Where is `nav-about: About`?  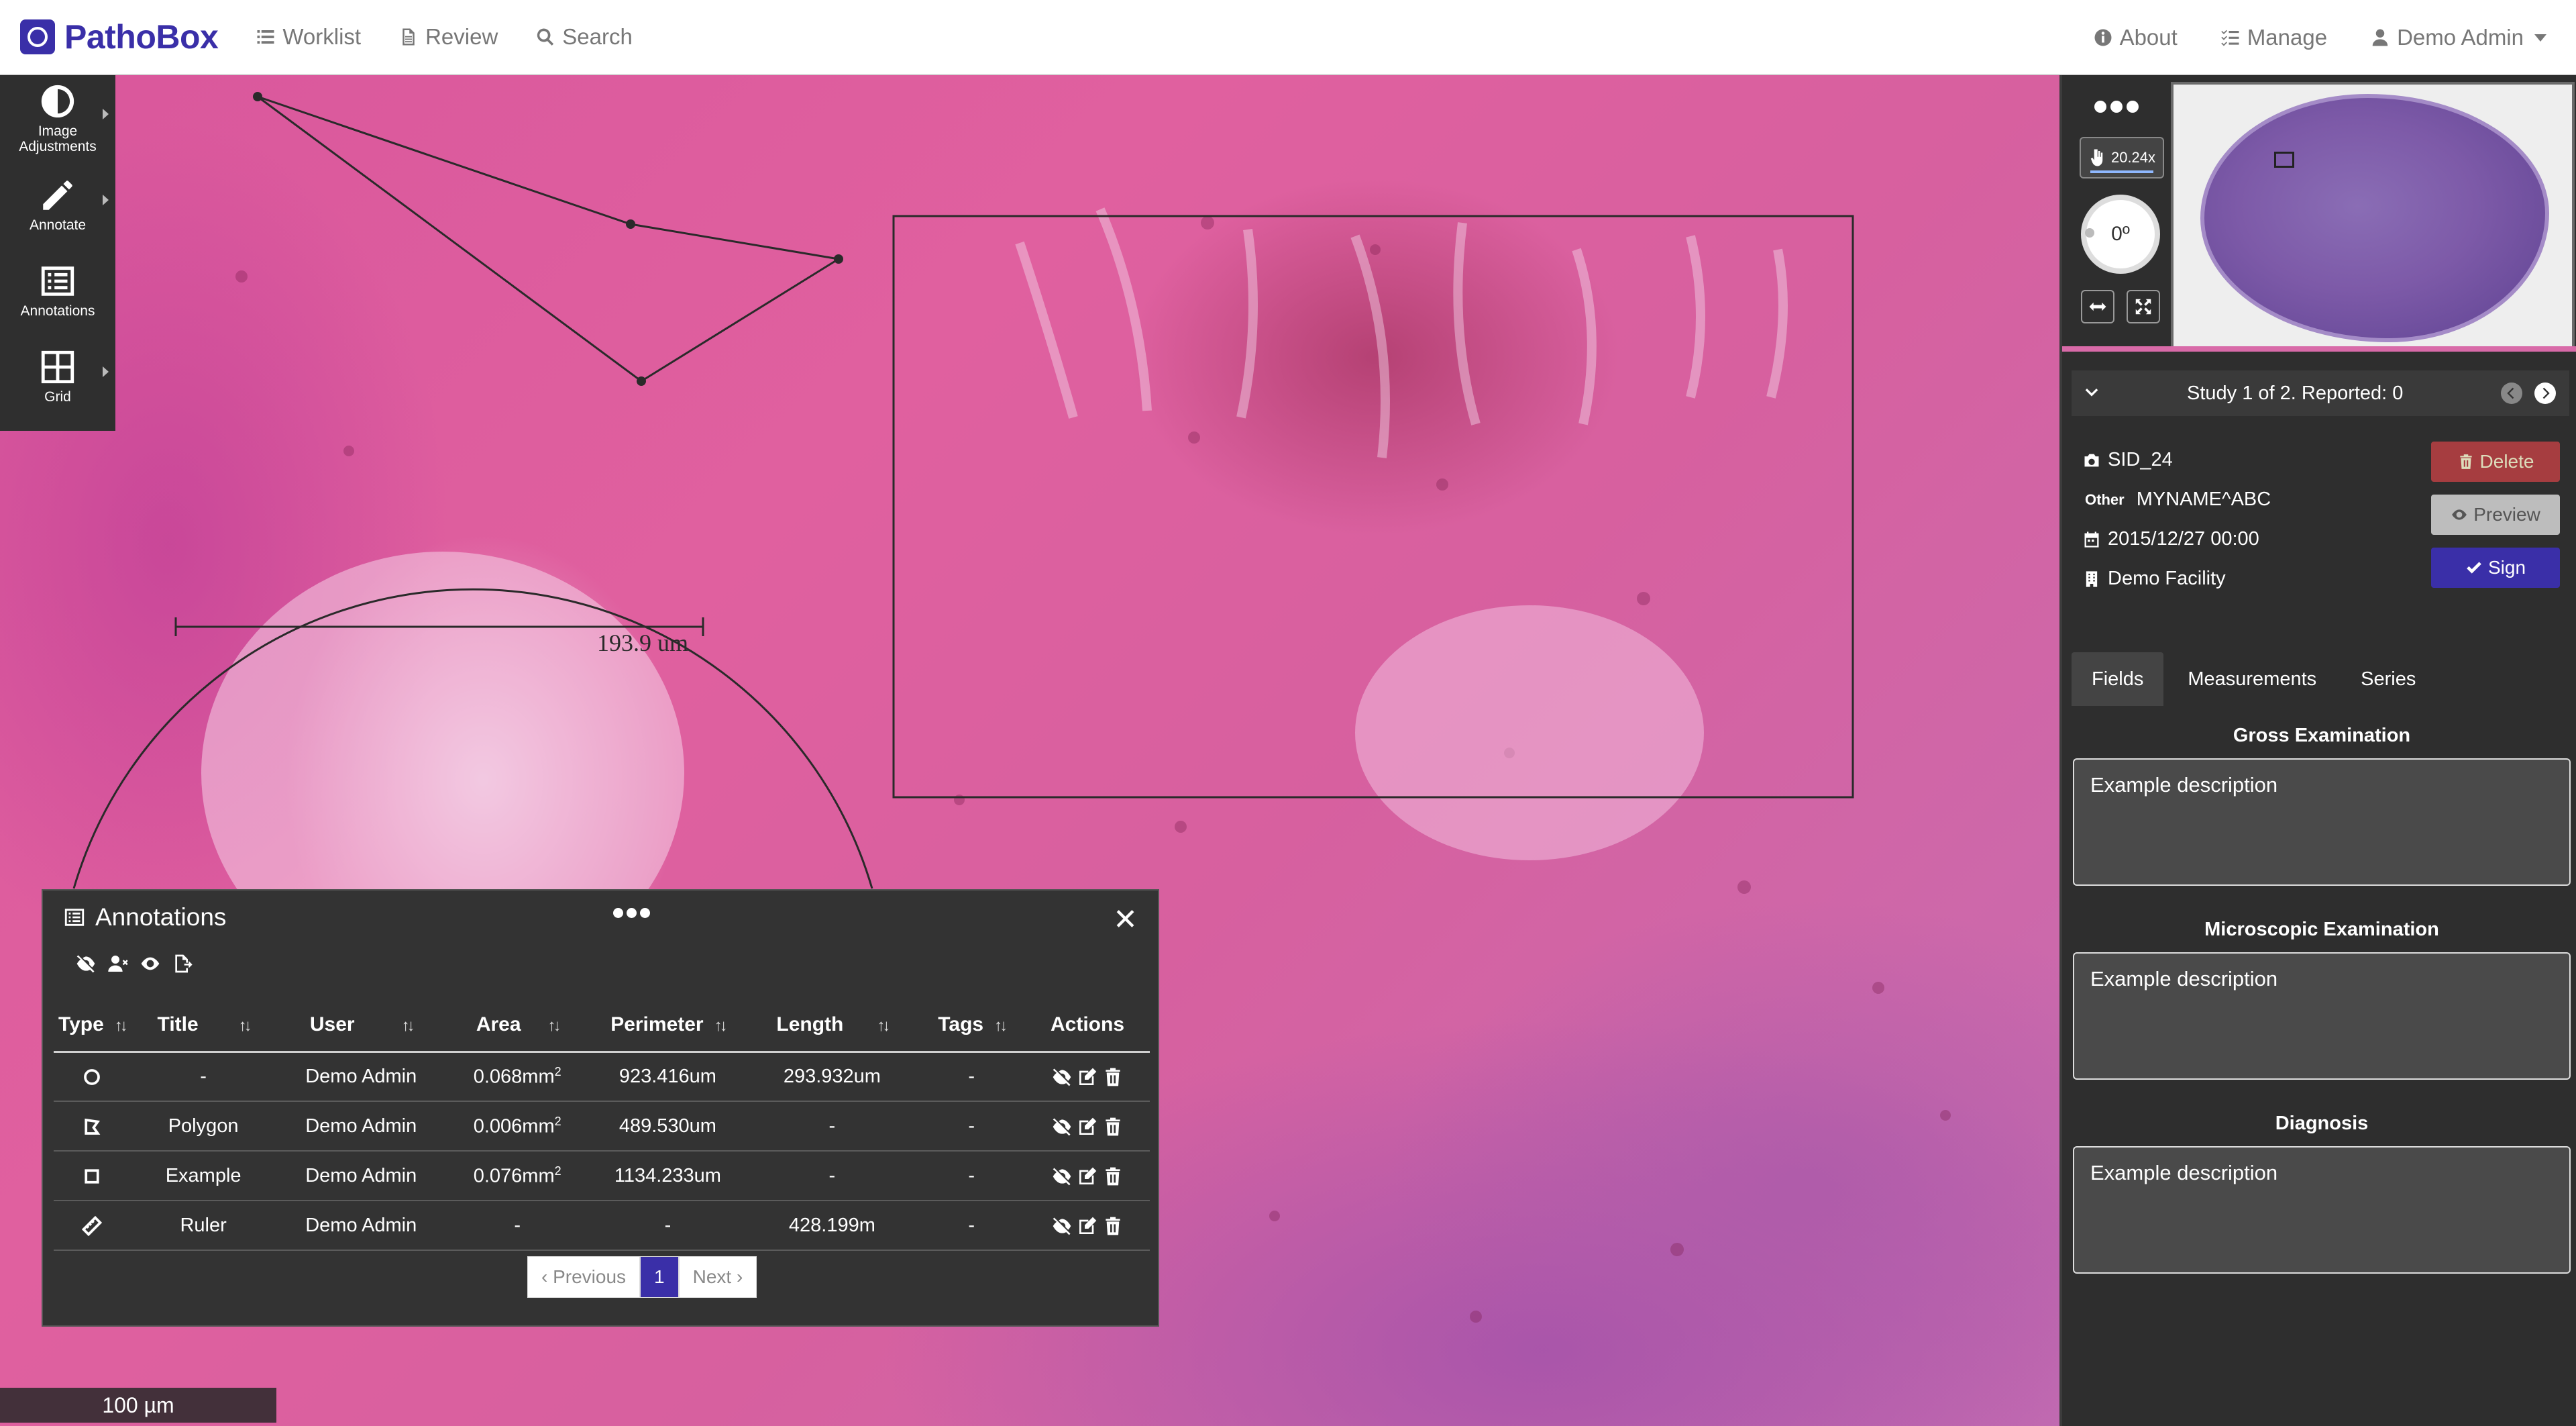 nav-about: About is located at coordinates (2135, 38).